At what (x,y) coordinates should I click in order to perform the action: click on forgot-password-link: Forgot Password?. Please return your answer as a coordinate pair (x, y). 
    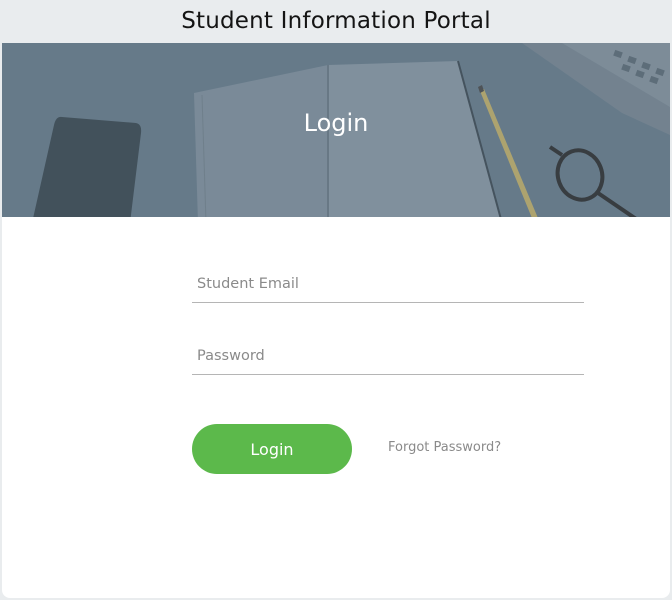
    Looking at the image, I should click on (444, 447).